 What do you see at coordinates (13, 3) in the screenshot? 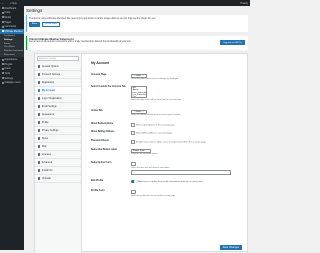
I see `new-item-button: + New` at bounding box center [13, 3].